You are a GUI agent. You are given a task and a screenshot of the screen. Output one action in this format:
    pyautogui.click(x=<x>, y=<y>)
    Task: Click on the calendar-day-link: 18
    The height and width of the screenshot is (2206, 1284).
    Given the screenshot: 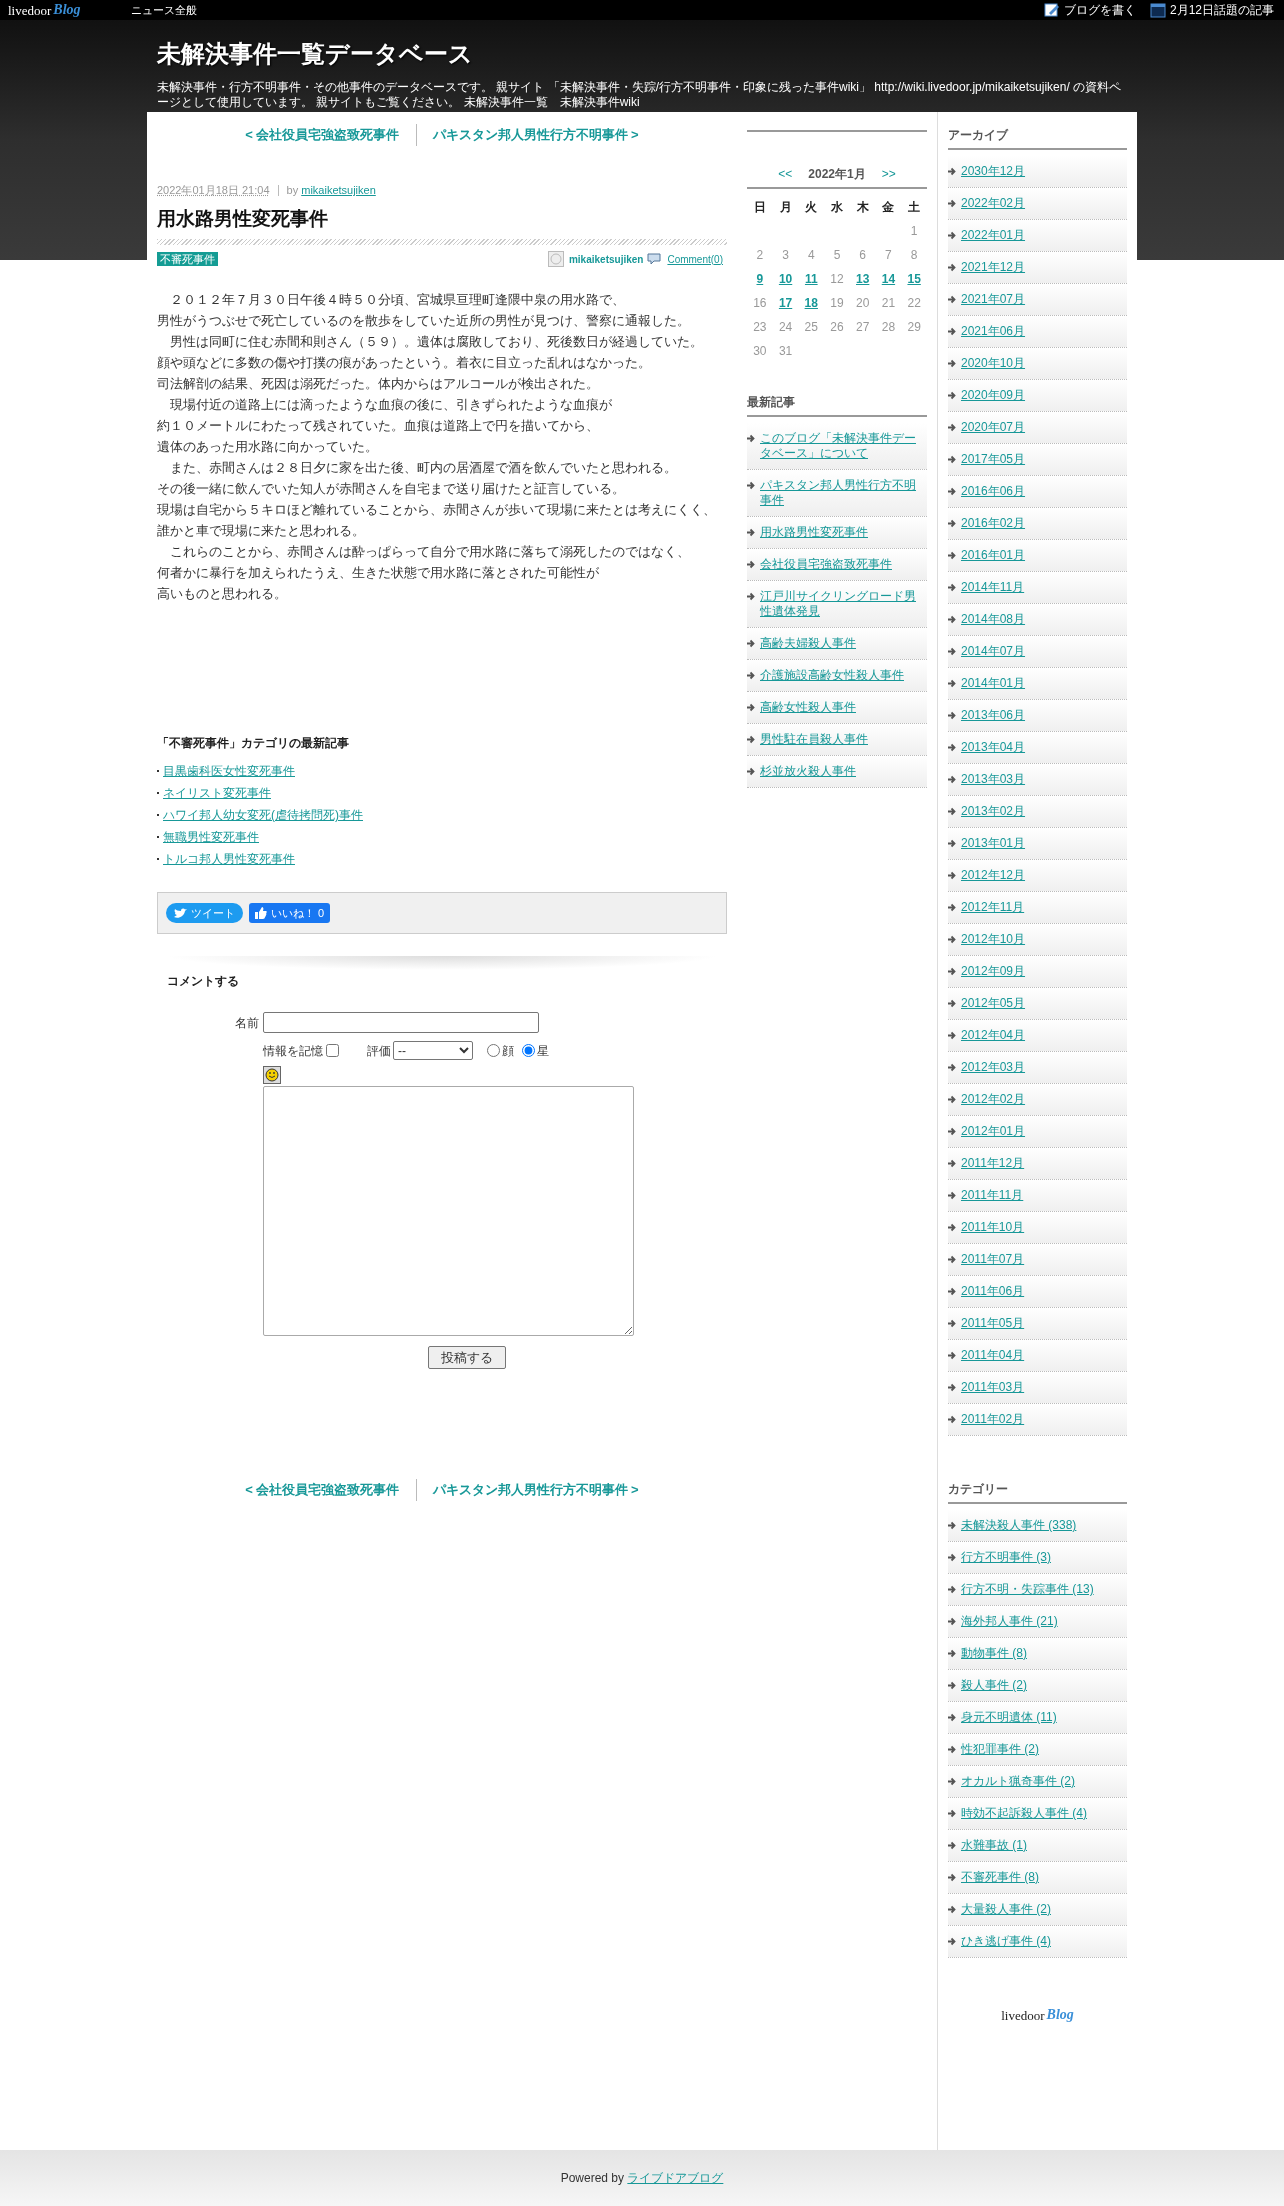 What is the action you would take?
    pyautogui.click(x=811, y=303)
    